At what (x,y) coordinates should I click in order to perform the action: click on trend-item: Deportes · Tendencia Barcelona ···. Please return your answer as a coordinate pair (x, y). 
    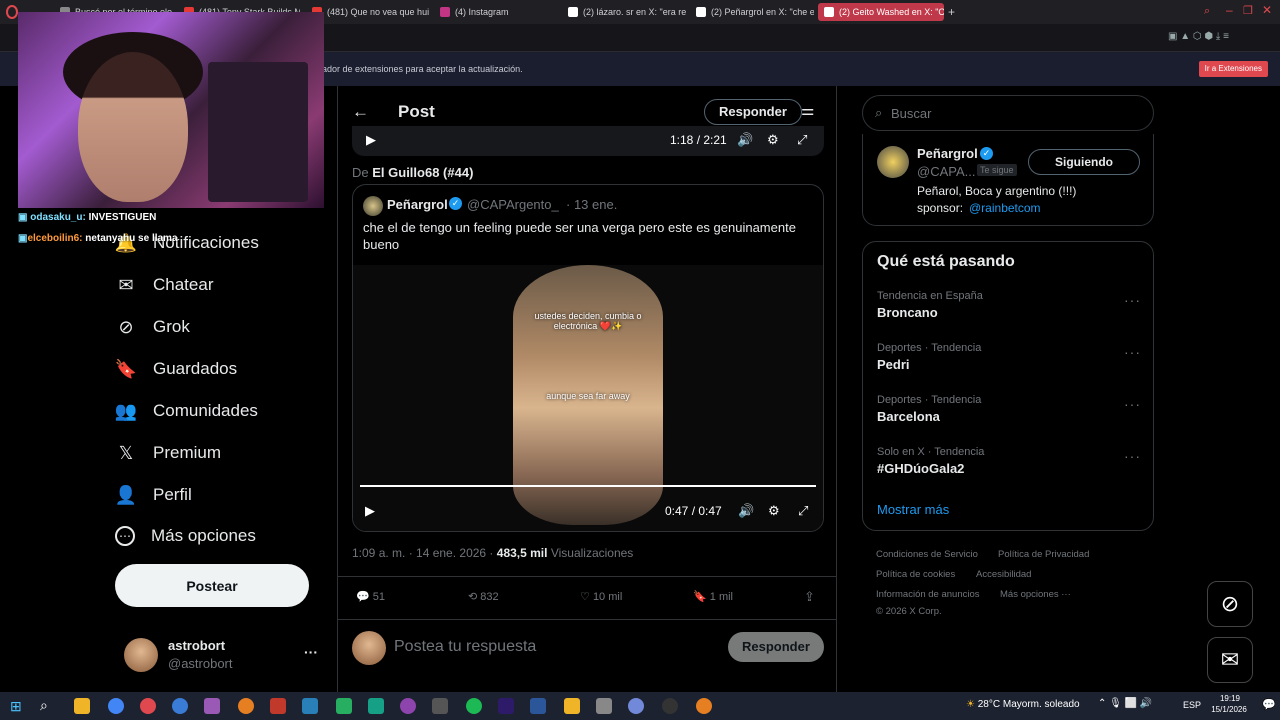
    Looking at the image, I should click on (1009, 409).